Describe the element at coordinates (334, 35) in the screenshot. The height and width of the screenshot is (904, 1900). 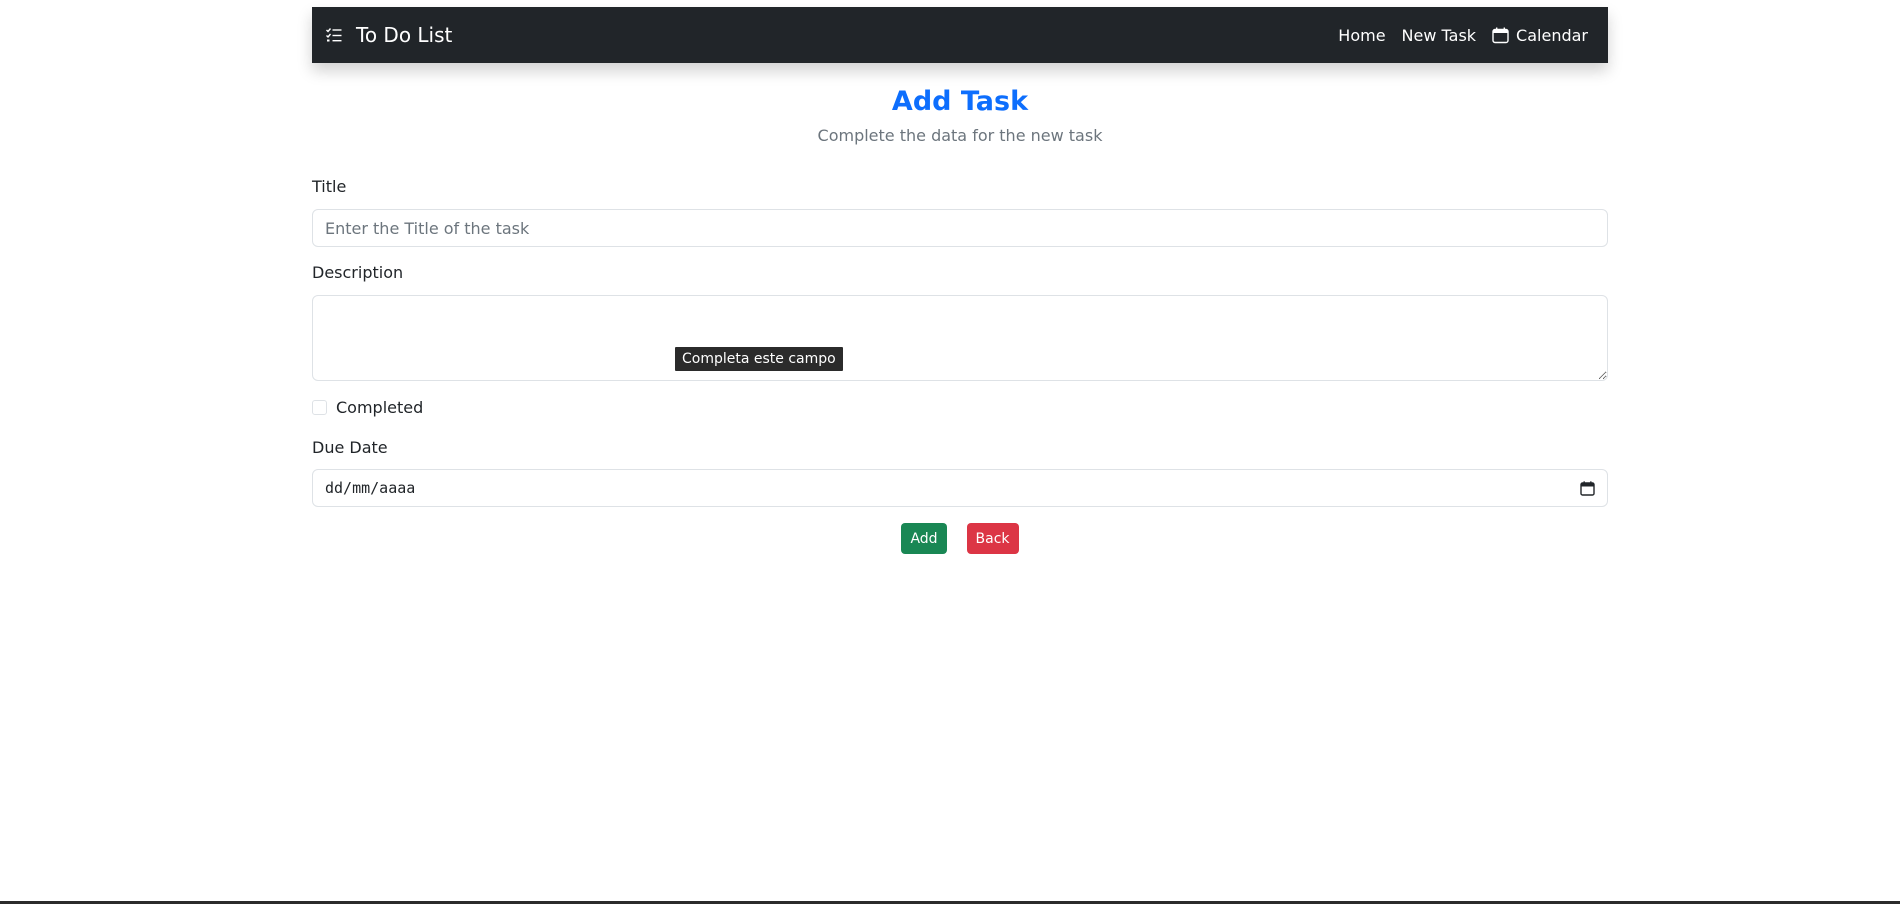
I see `list-check-icon` at that location.